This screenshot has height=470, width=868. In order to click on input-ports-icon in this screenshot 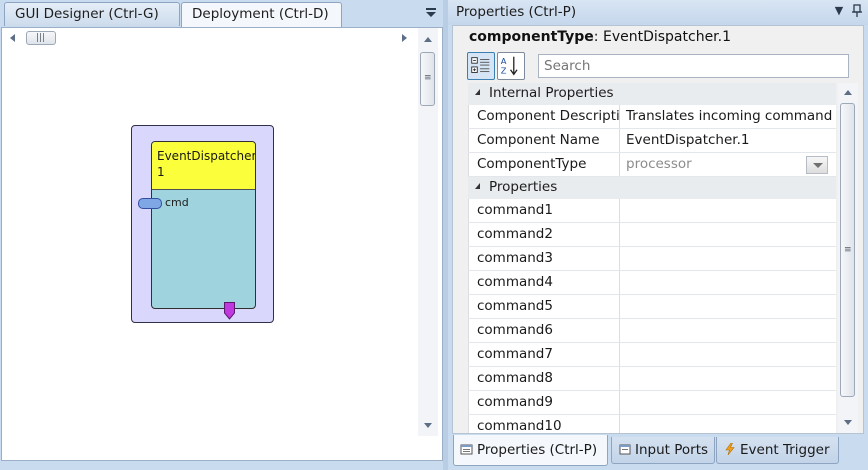, I will do `click(625, 449)`.